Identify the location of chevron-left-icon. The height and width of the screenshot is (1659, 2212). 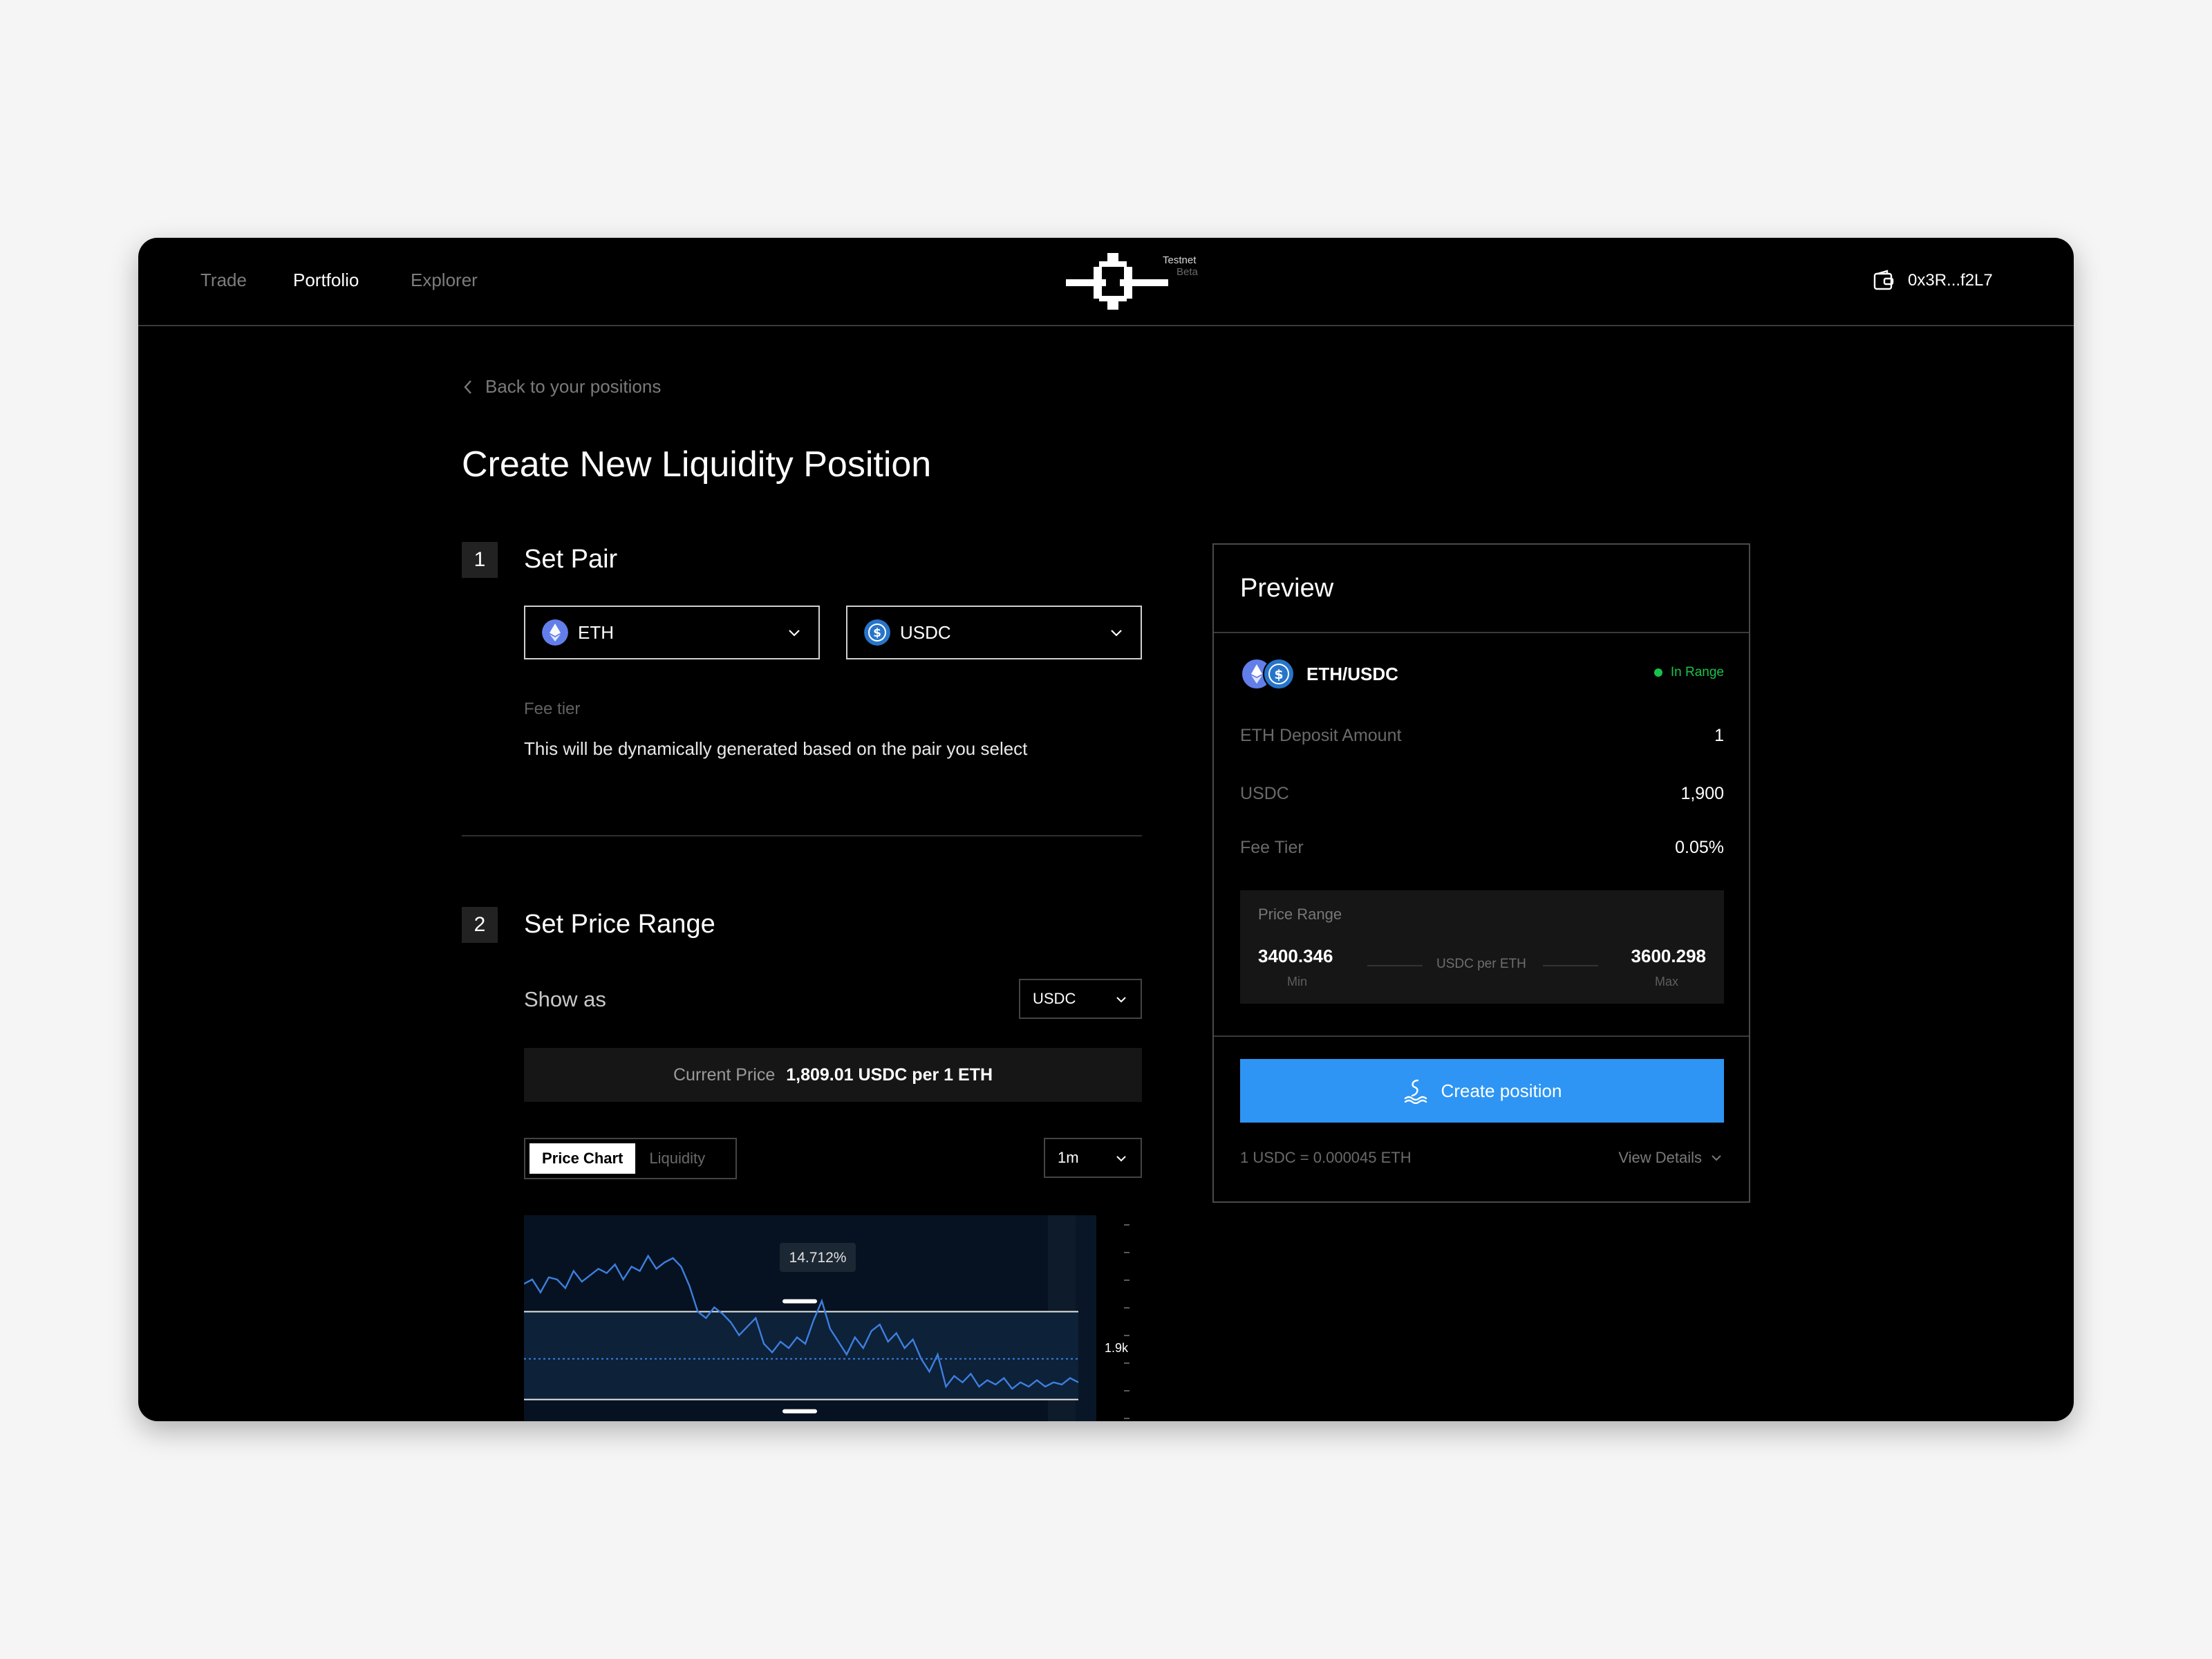
(467, 386).